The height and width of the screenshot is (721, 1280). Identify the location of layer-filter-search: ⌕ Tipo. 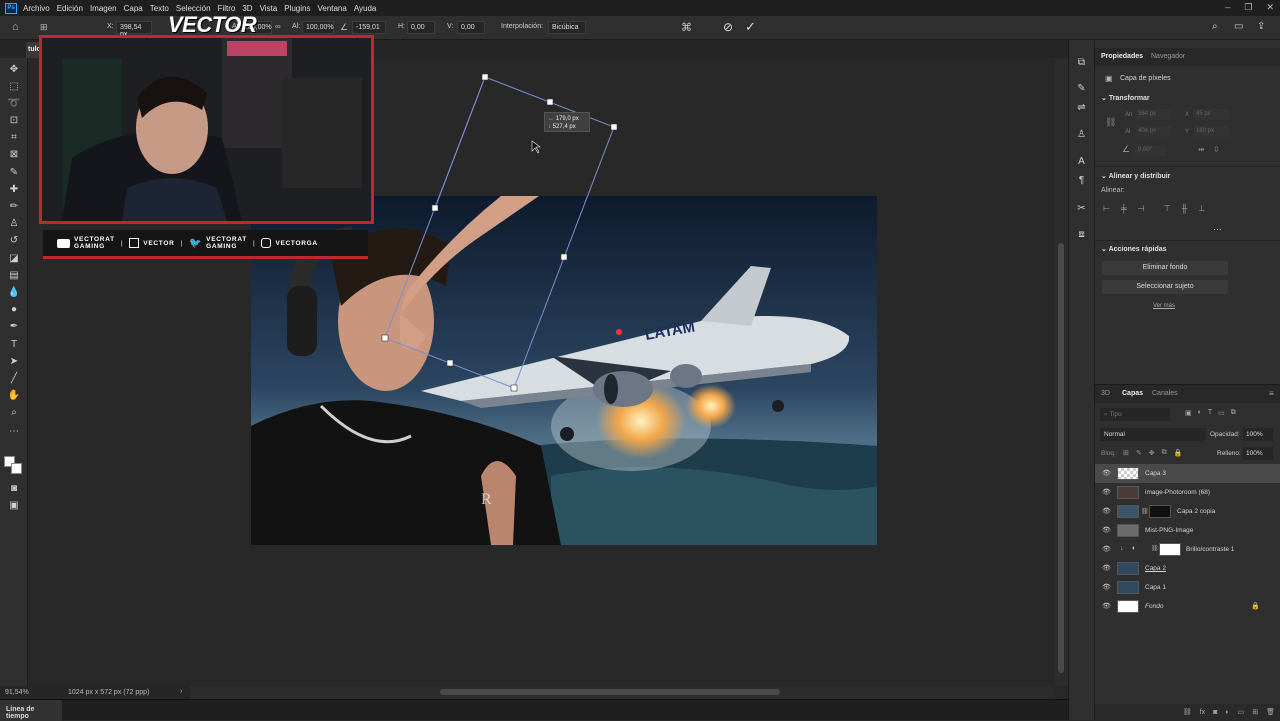
(1135, 414).